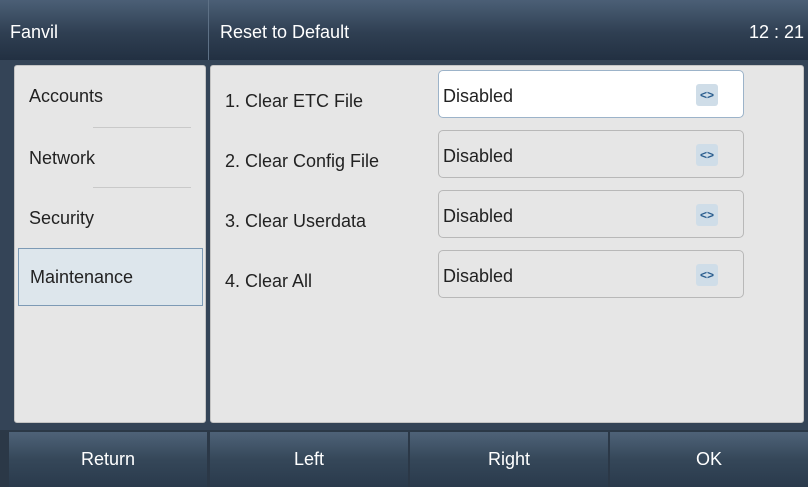 This screenshot has width=808, height=487. I want to click on return-button: Return, so click(108, 459).